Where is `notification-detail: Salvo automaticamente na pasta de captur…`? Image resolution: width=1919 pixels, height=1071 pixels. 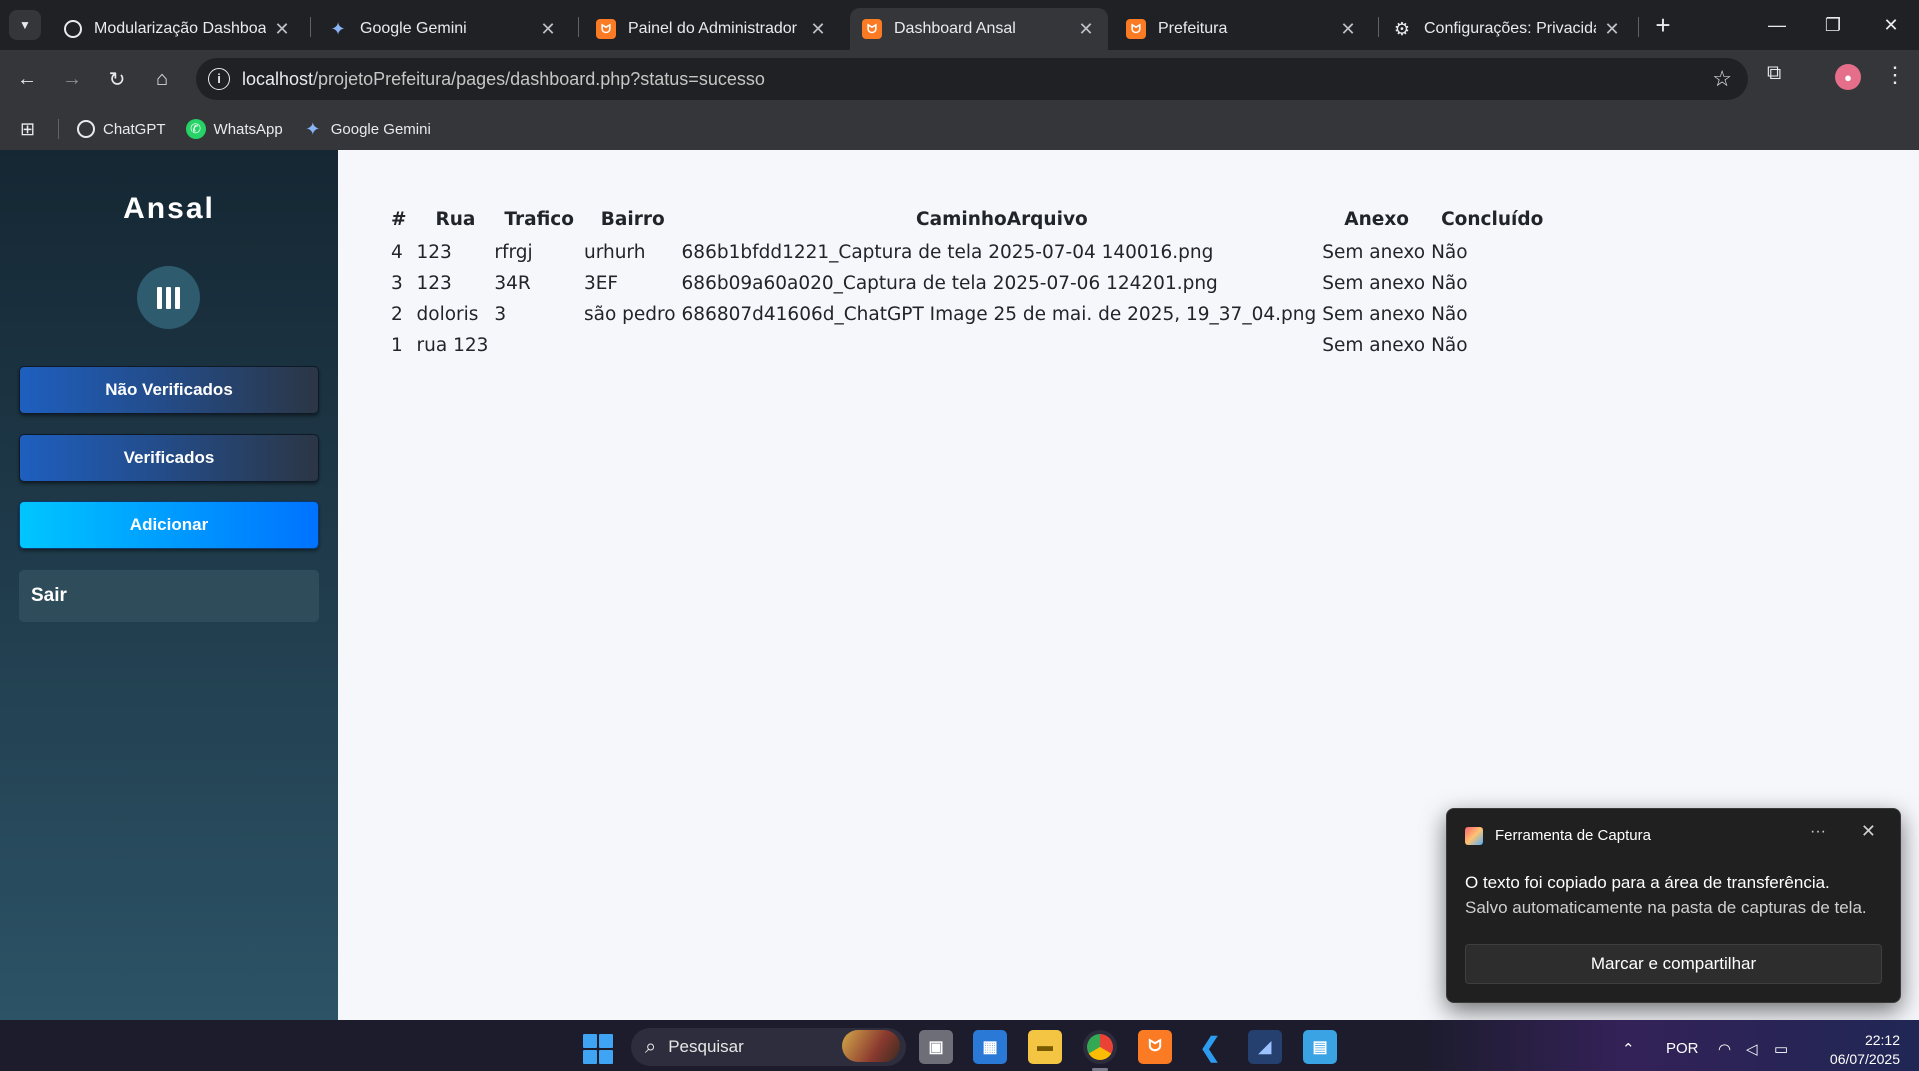 notification-detail: Salvo automaticamente na pasta de captur… is located at coordinates (1666, 907).